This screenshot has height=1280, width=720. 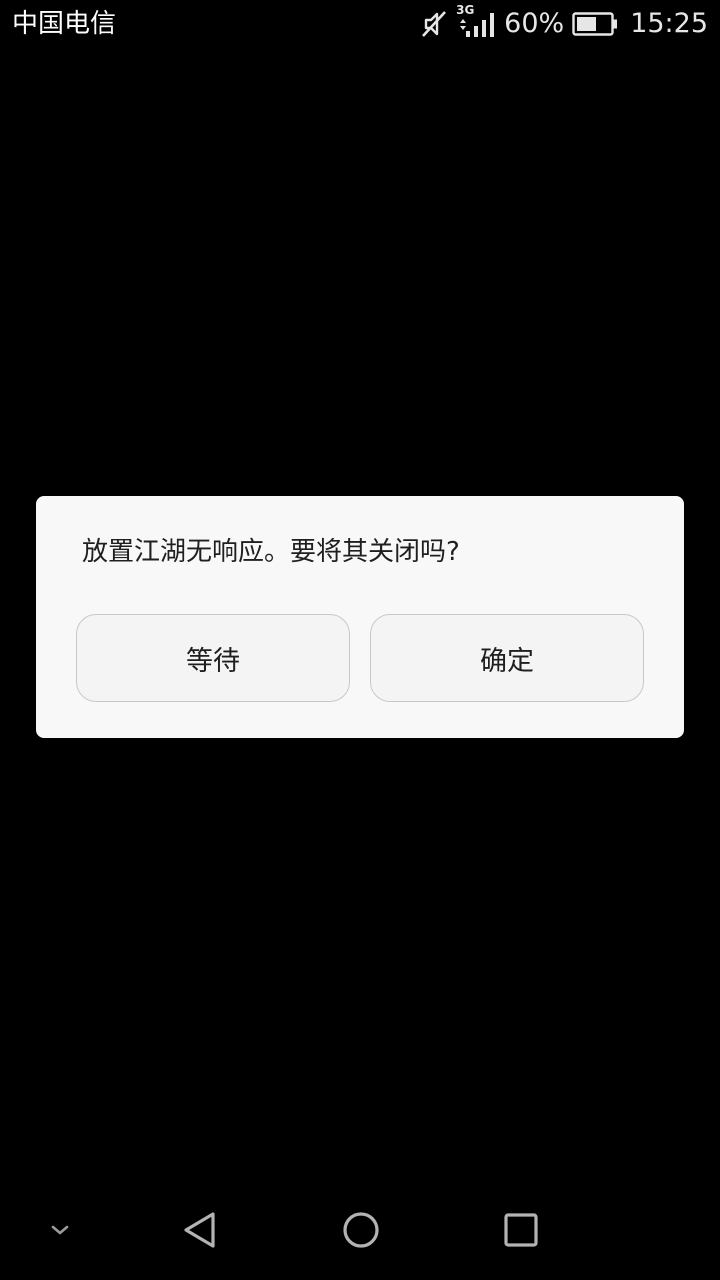 I want to click on dialog-buttons: 等待 确定, so click(x=360, y=658).